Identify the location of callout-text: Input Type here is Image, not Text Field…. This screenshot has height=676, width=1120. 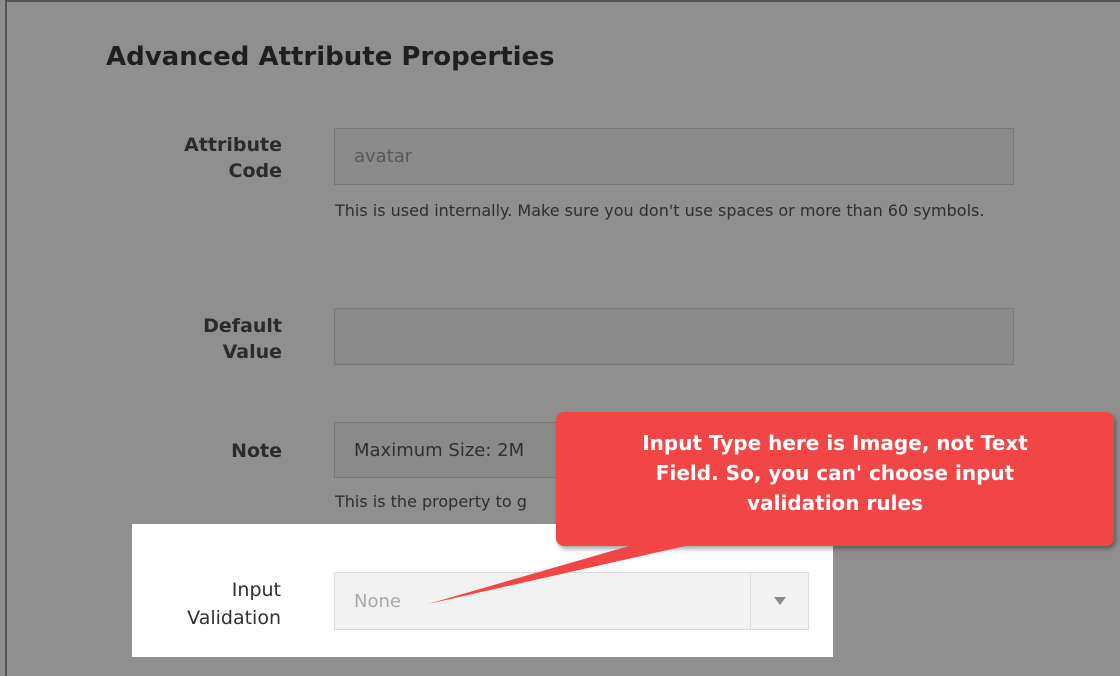
(835, 473).